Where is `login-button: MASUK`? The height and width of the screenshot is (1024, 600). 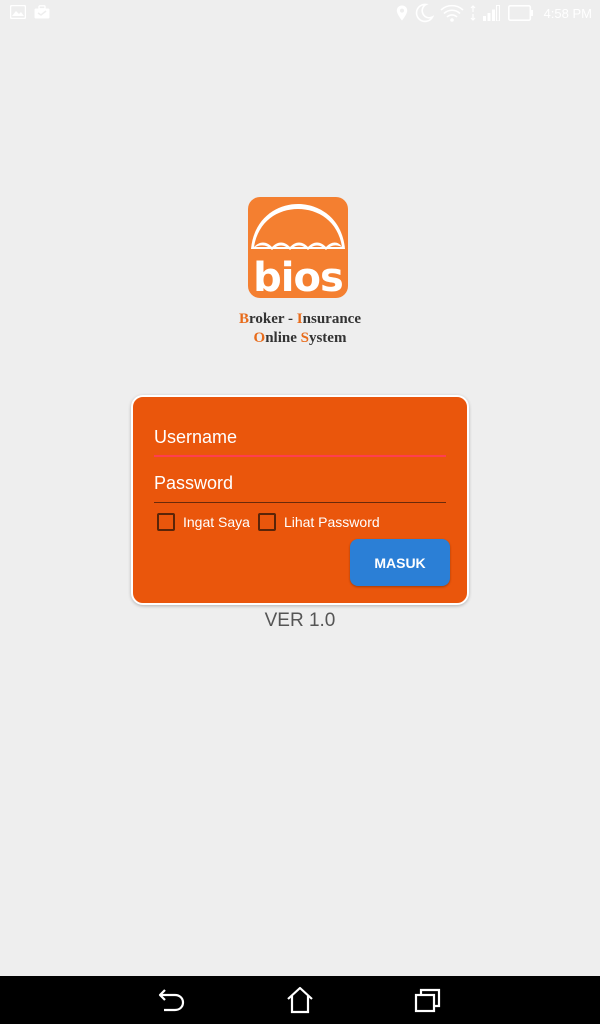
login-button: MASUK is located at coordinates (400, 562).